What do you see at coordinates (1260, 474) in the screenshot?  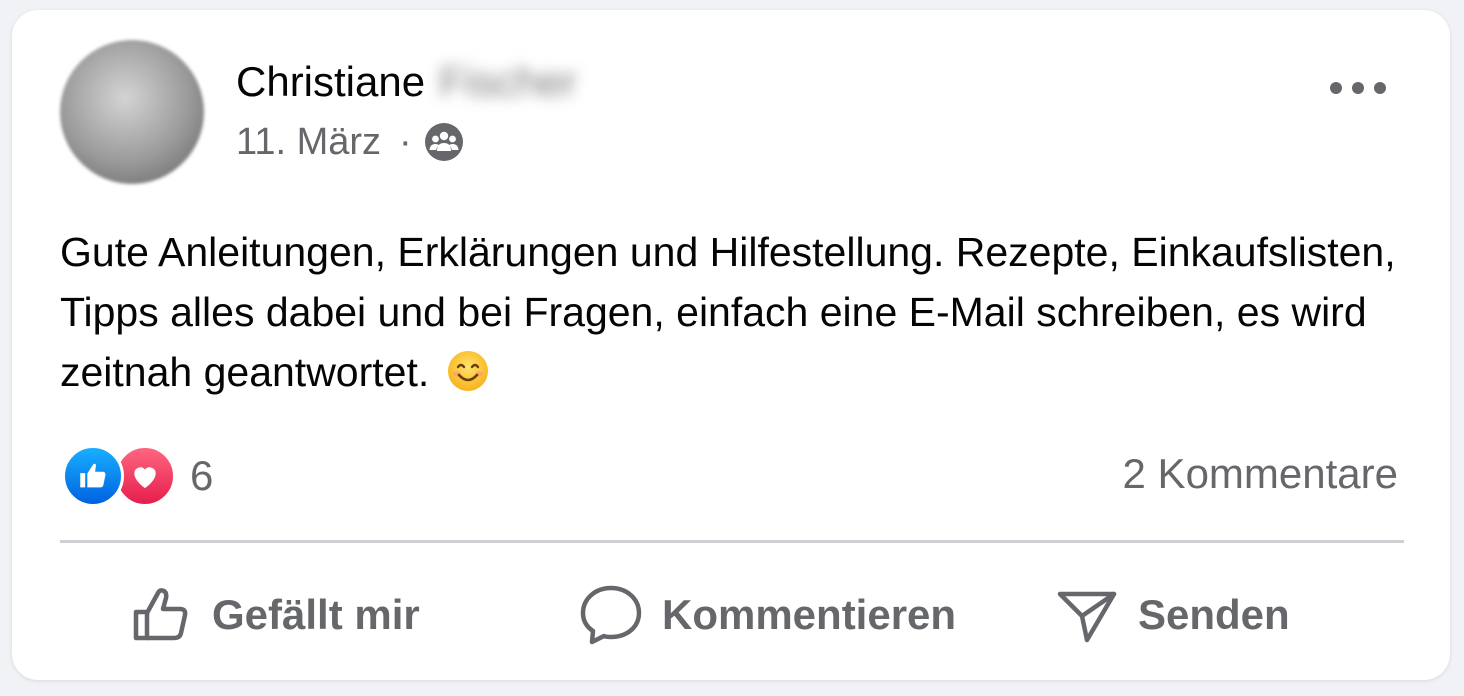 I see `comments-count-link: 2 Kommentare` at bounding box center [1260, 474].